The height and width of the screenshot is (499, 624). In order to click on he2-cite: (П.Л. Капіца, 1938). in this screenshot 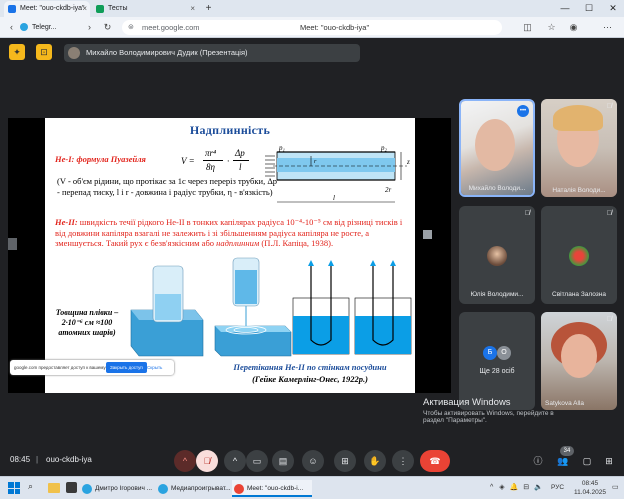, I will do `click(296, 243)`.